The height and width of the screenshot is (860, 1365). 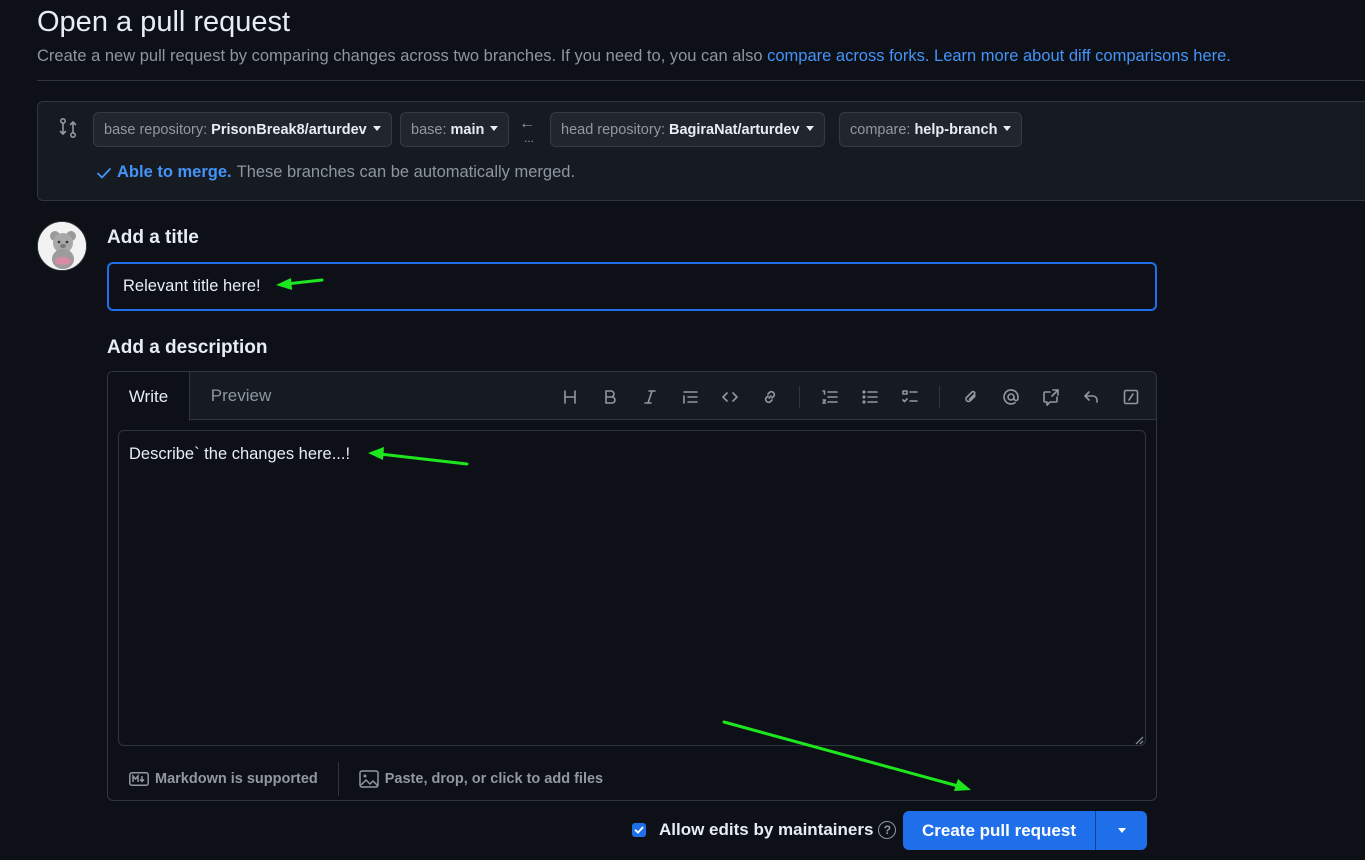 What do you see at coordinates (848, 56) in the screenshot?
I see `compare-forks-link: compare across forks.` at bounding box center [848, 56].